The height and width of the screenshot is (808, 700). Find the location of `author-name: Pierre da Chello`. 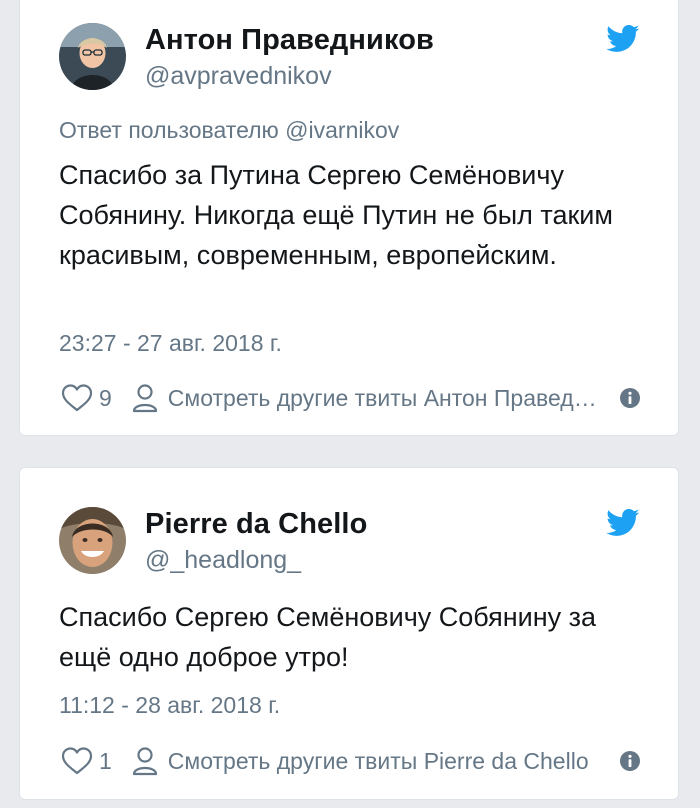

author-name: Pierre da Chello is located at coordinates (256, 524).